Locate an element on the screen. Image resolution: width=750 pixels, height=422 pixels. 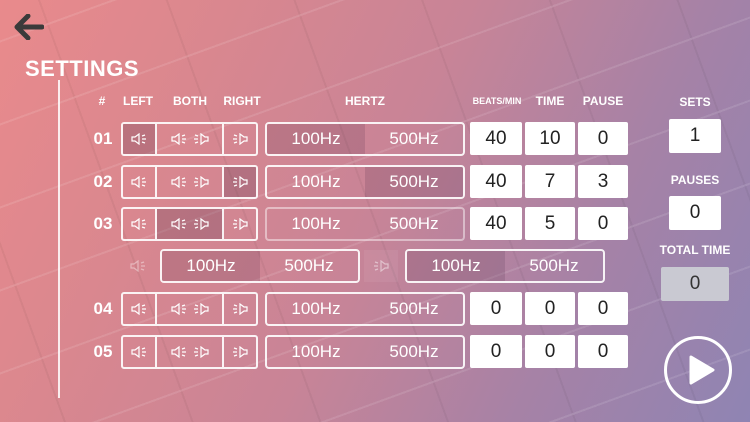
row-number: 02 is located at coordinates (103, 181).